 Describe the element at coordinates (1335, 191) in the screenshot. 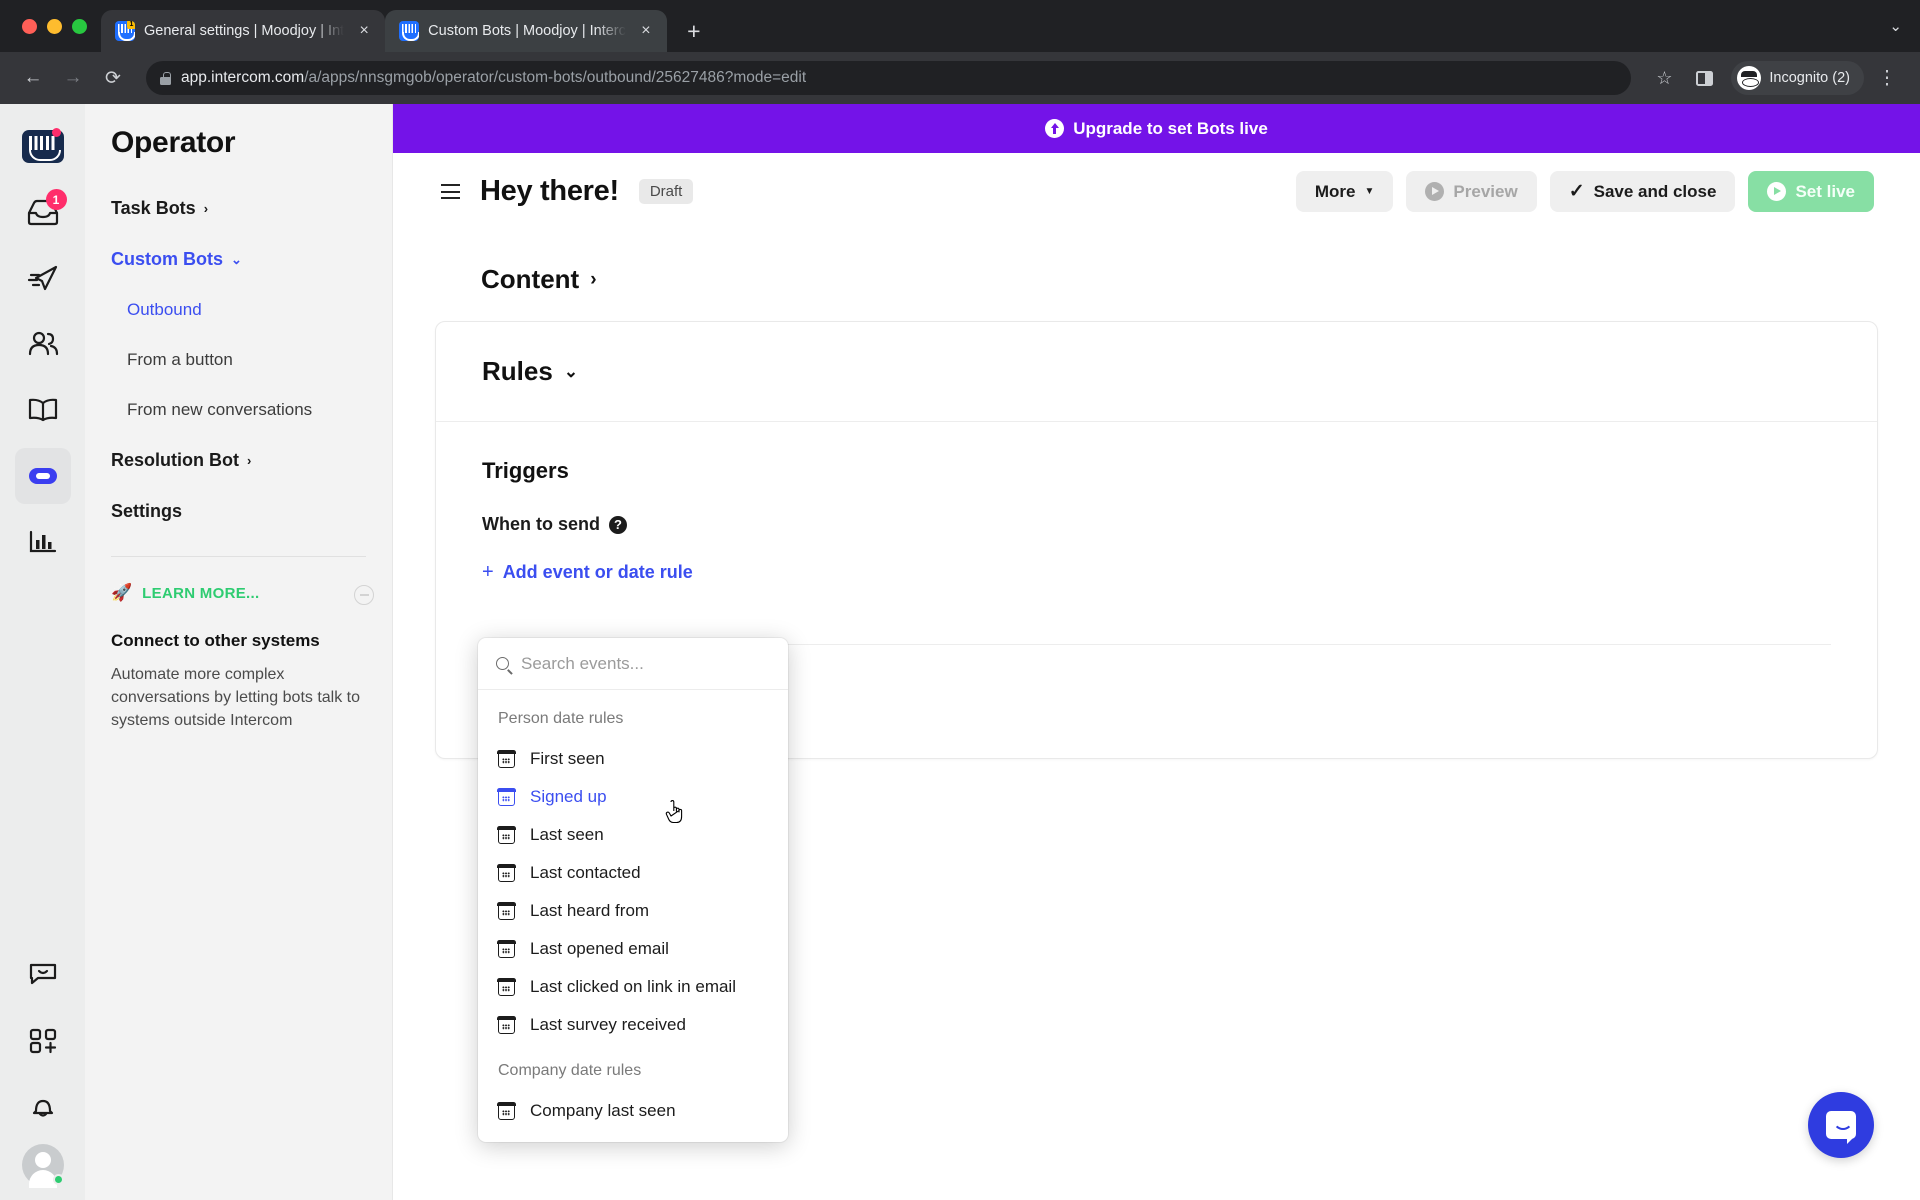

I see `more-label: More` at that location.